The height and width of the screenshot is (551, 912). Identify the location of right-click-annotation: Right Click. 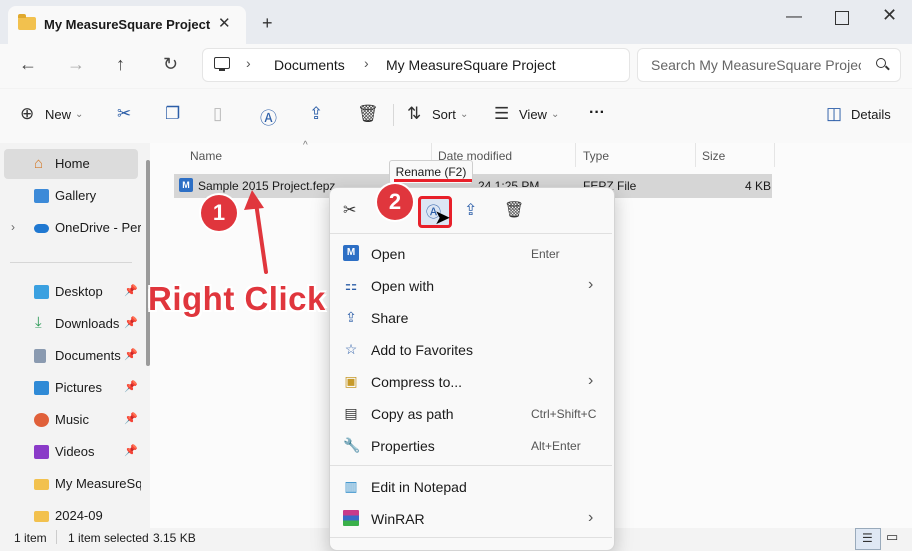
(237, 298).